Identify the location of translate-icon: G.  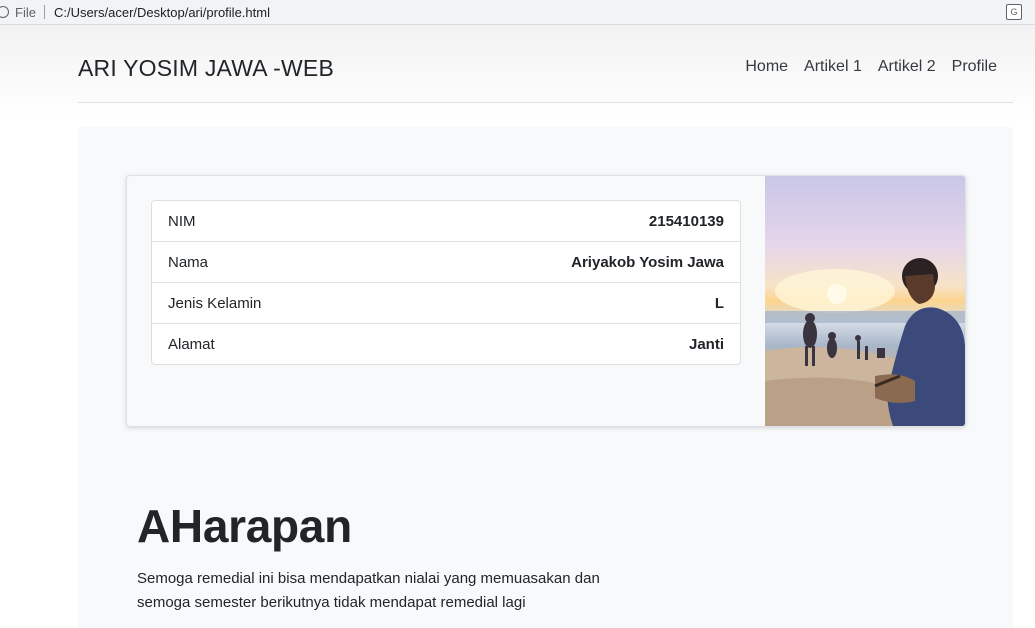
(1014, 12).